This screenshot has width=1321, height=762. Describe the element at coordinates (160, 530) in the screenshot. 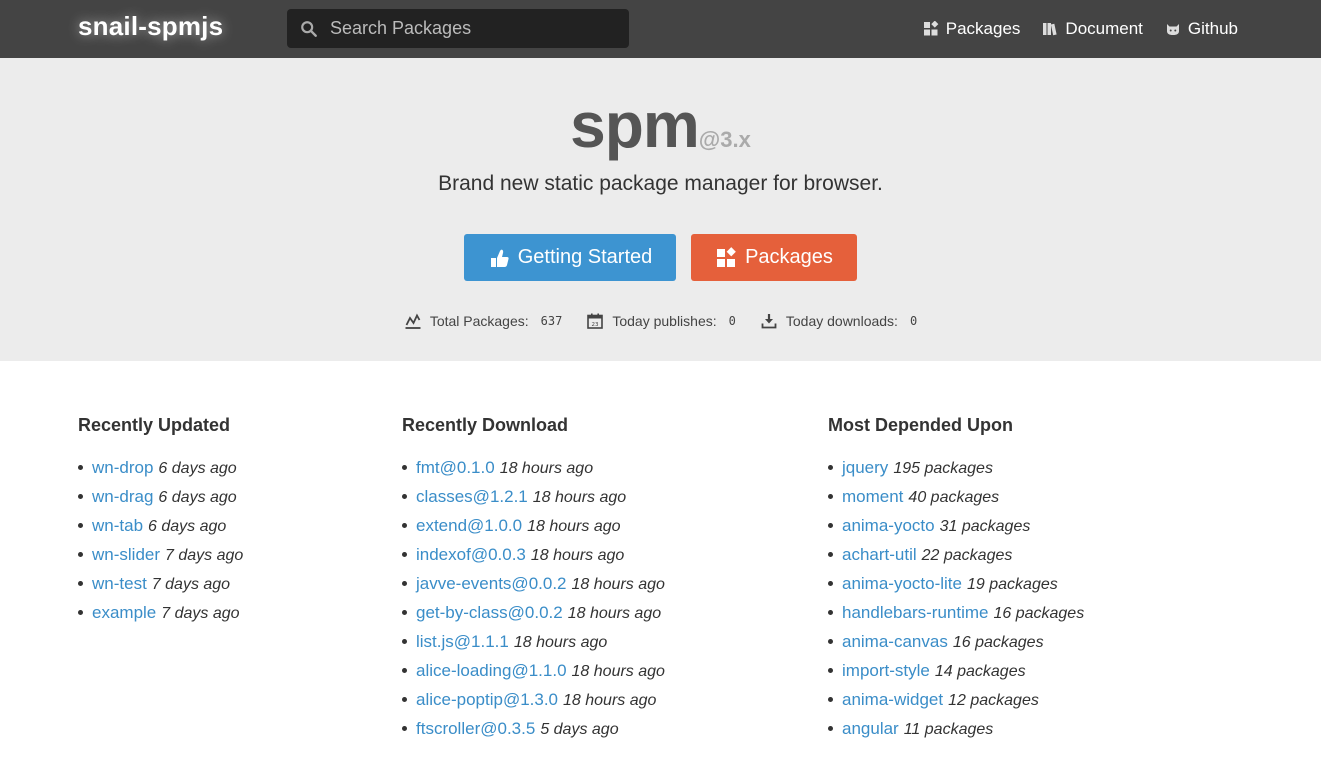

I see `list-item: wn-tab 6 days ago` at that location.